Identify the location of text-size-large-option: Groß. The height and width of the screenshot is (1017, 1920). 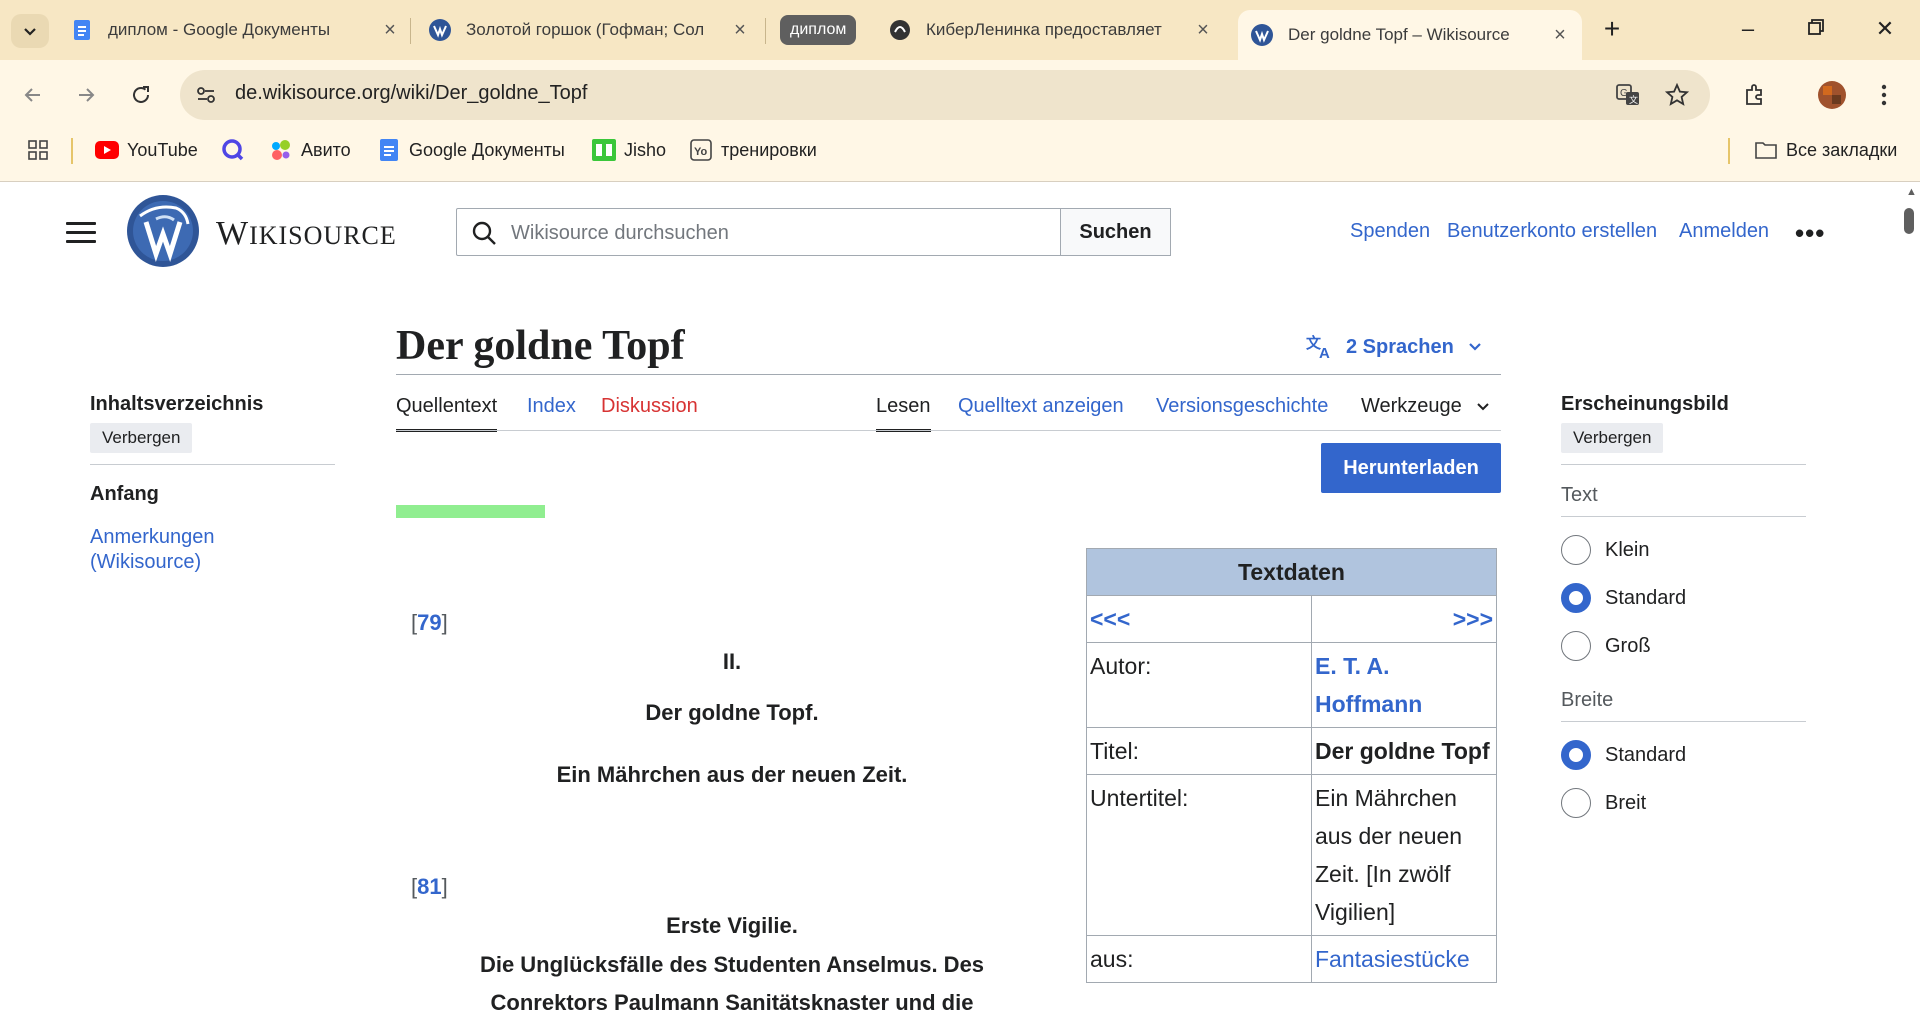
(1606, 646).